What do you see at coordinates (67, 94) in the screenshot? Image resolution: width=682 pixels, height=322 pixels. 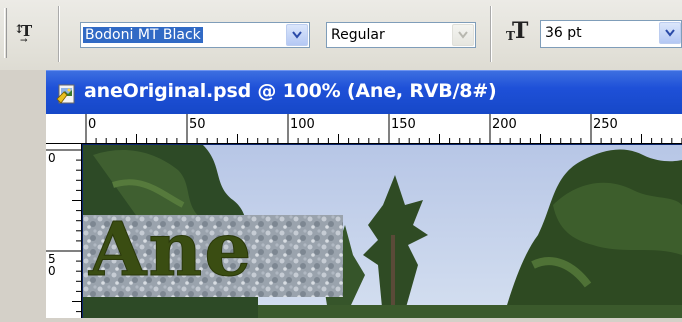 I see `psd-file-icon` at bounding box center [67, 94].